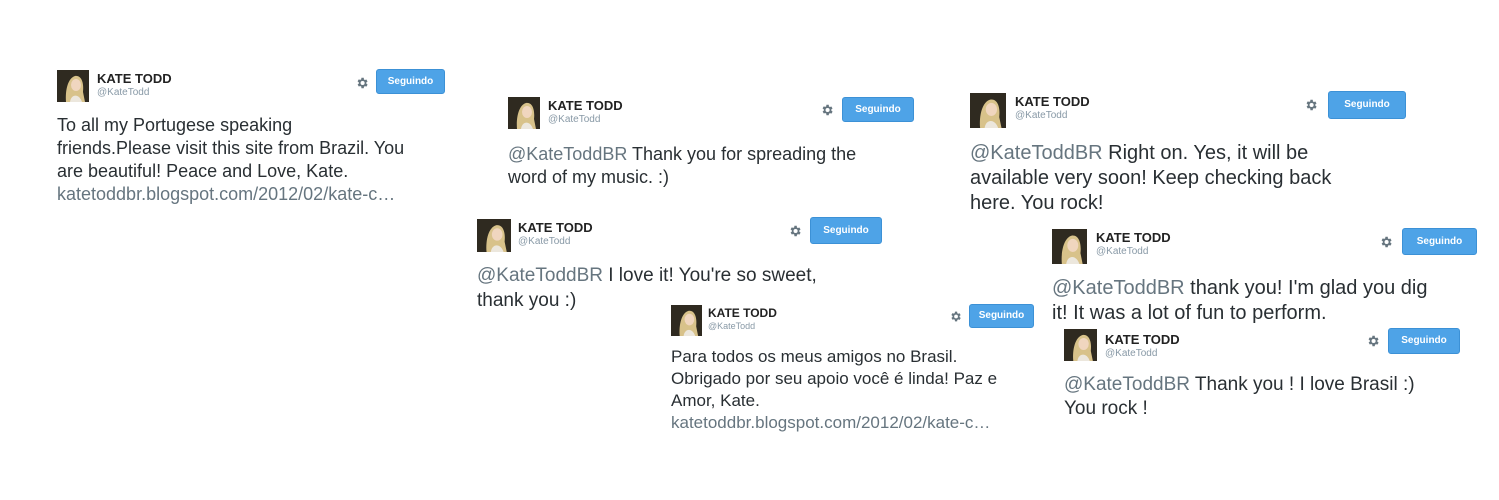  I want to click on tweet-line-text: Thank you for spreading the, so click(742, 154).